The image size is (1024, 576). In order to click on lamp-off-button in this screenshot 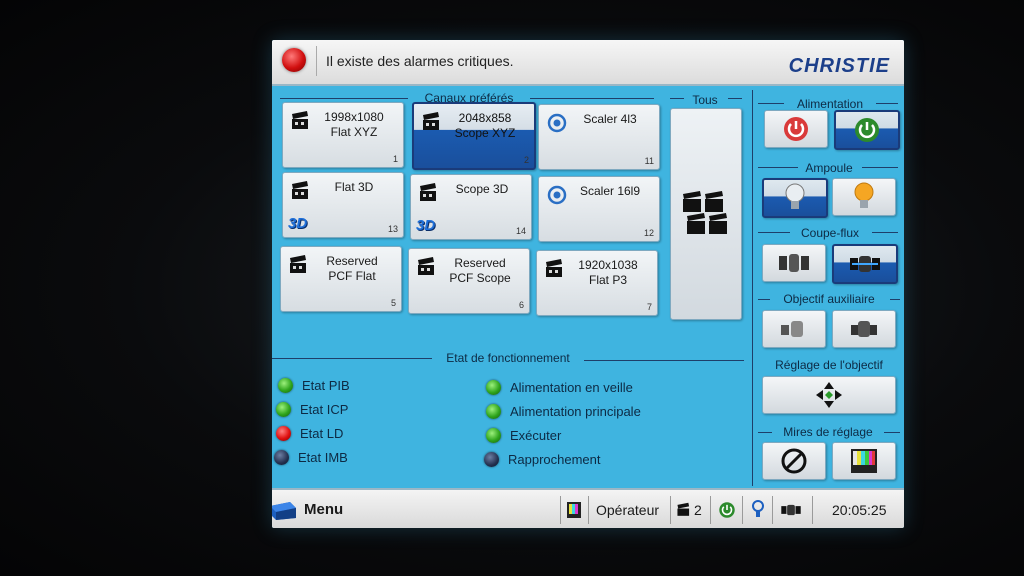, I will do `click(795, 198)`.